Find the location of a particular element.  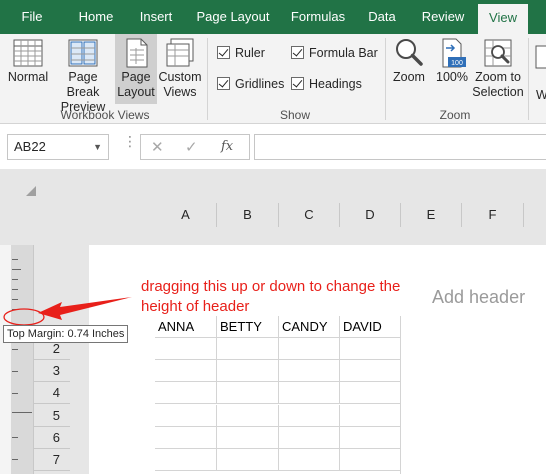

annotation-arrow-icon is located at coordinates (85, 308).